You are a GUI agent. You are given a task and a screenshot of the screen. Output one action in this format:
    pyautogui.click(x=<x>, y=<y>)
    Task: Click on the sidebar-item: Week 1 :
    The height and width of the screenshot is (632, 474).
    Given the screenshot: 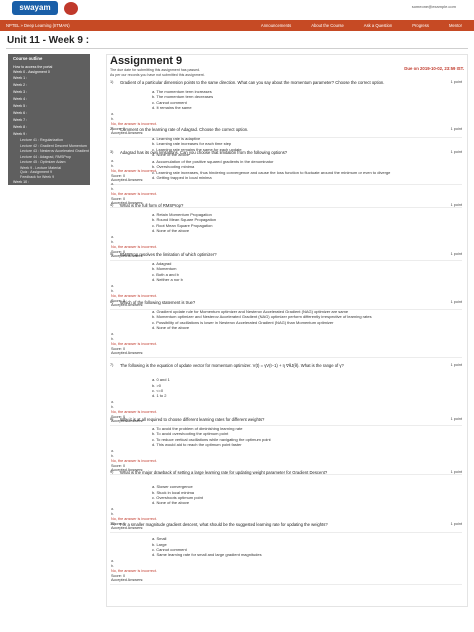 What is the action you would take?
    pyautogui.click(x=20, y=78)
    